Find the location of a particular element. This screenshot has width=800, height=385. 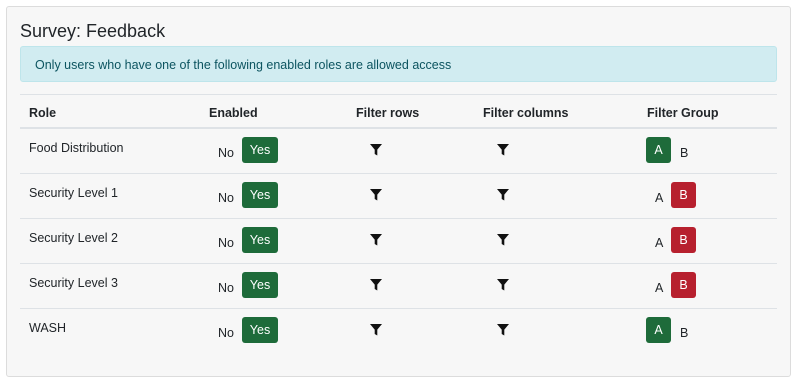

table-row: Food Distribution No Yes A B is located at coordinates (398, 151).